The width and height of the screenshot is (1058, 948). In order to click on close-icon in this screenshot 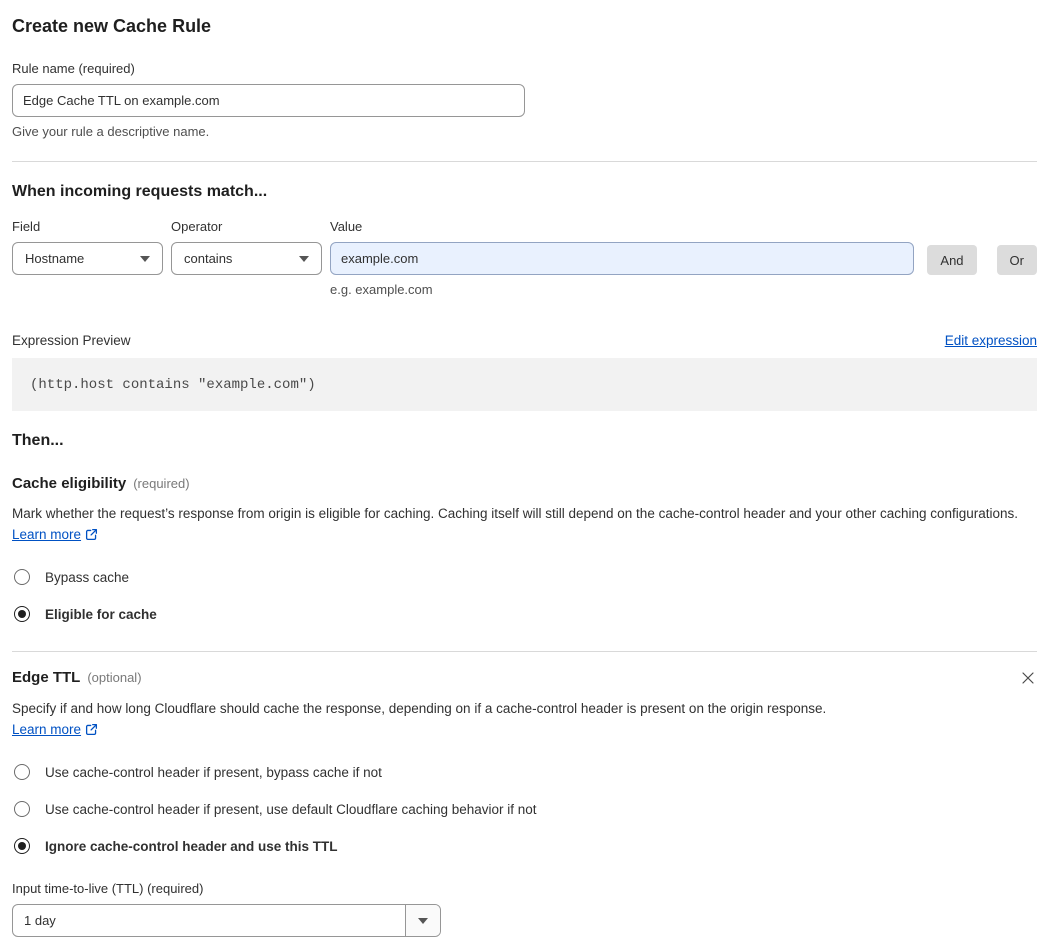, I will do `click(1028, 678)`.